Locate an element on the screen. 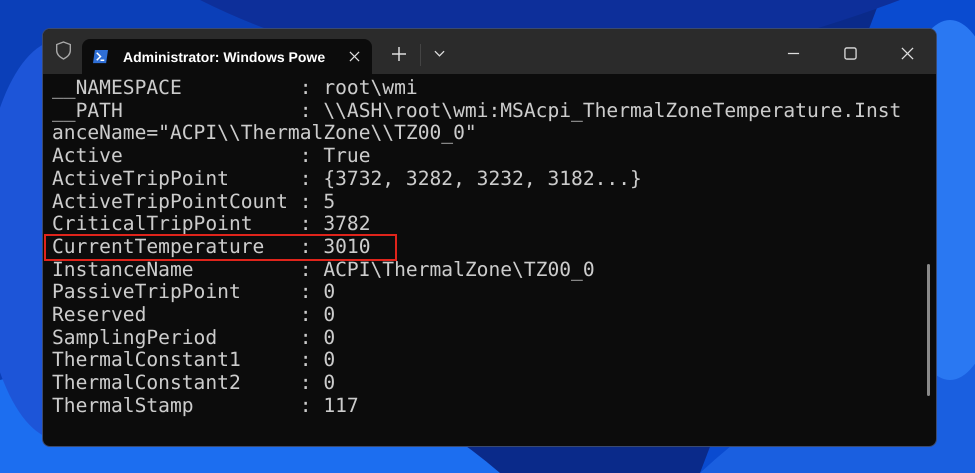  output-line: ThermalConstant1 : 0 is located at coordinates (194, 360).